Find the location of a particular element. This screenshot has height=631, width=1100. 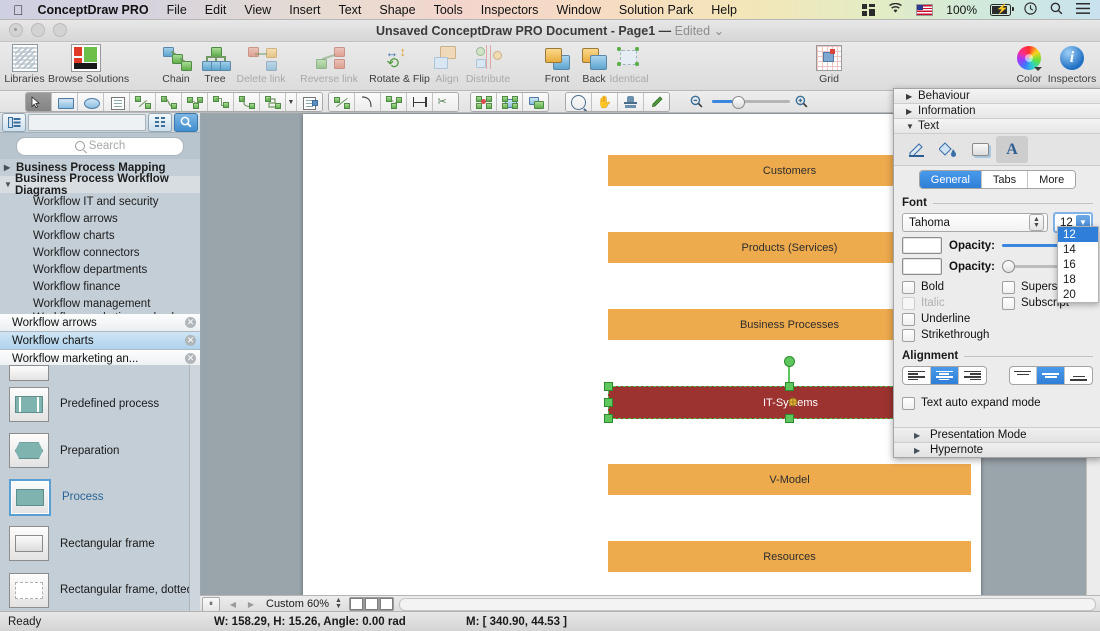

direct-connector-tool is located at coordinates (195, 102).